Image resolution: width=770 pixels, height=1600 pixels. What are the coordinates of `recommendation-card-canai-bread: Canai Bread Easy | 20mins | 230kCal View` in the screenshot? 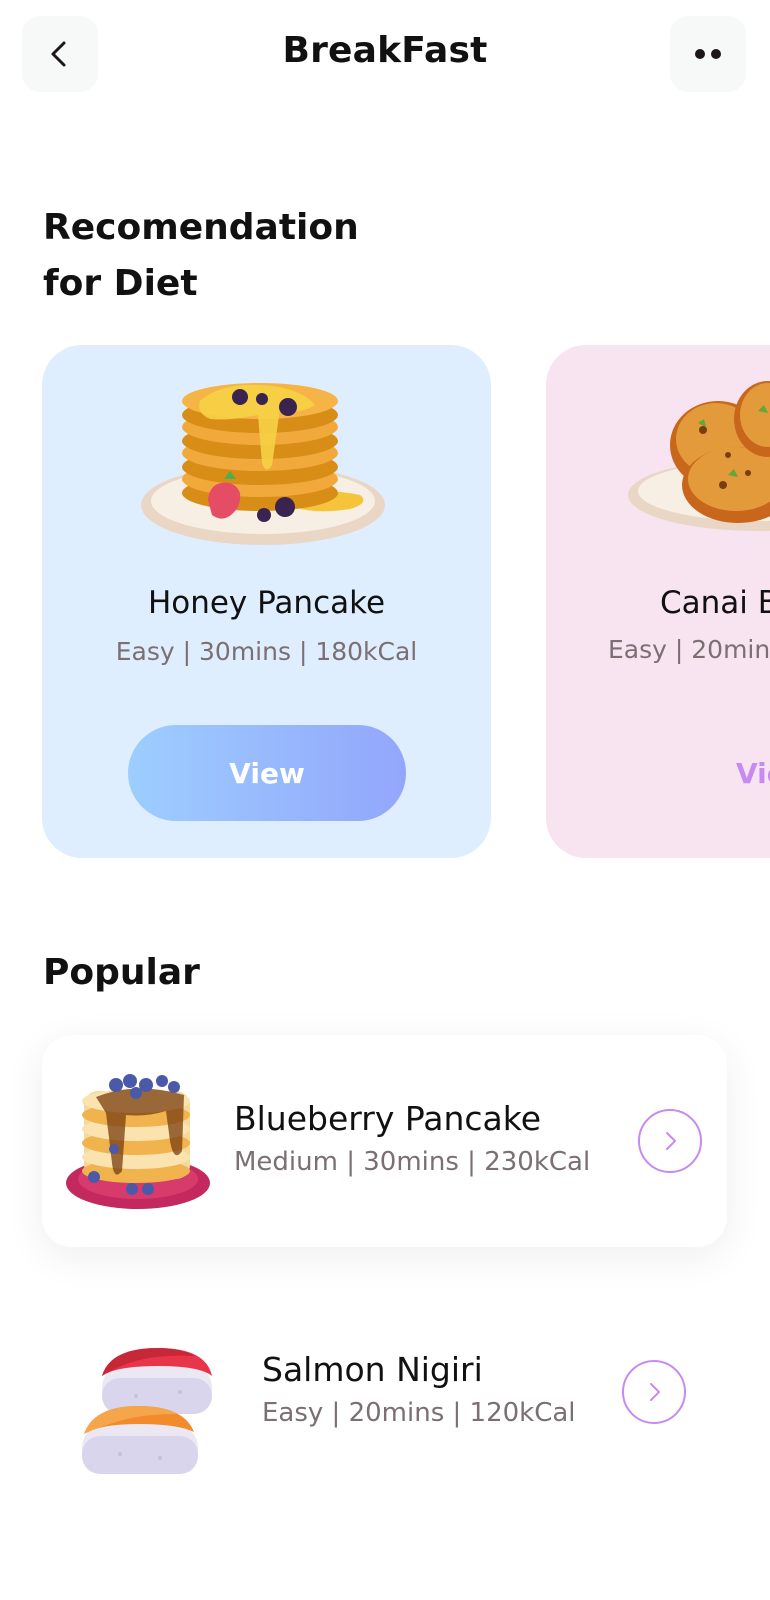 It's located at (658, 601).